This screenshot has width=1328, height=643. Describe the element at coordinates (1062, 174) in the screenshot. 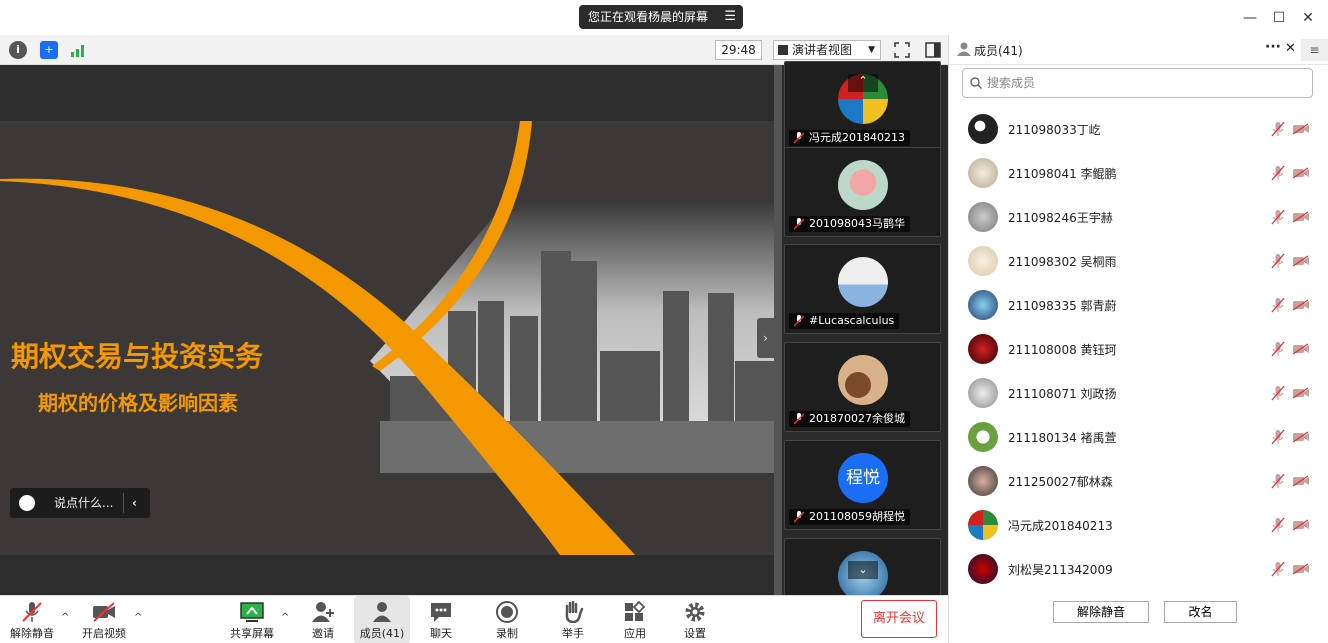

I see `member-name: 211098041 李鲲鹏` at that location.